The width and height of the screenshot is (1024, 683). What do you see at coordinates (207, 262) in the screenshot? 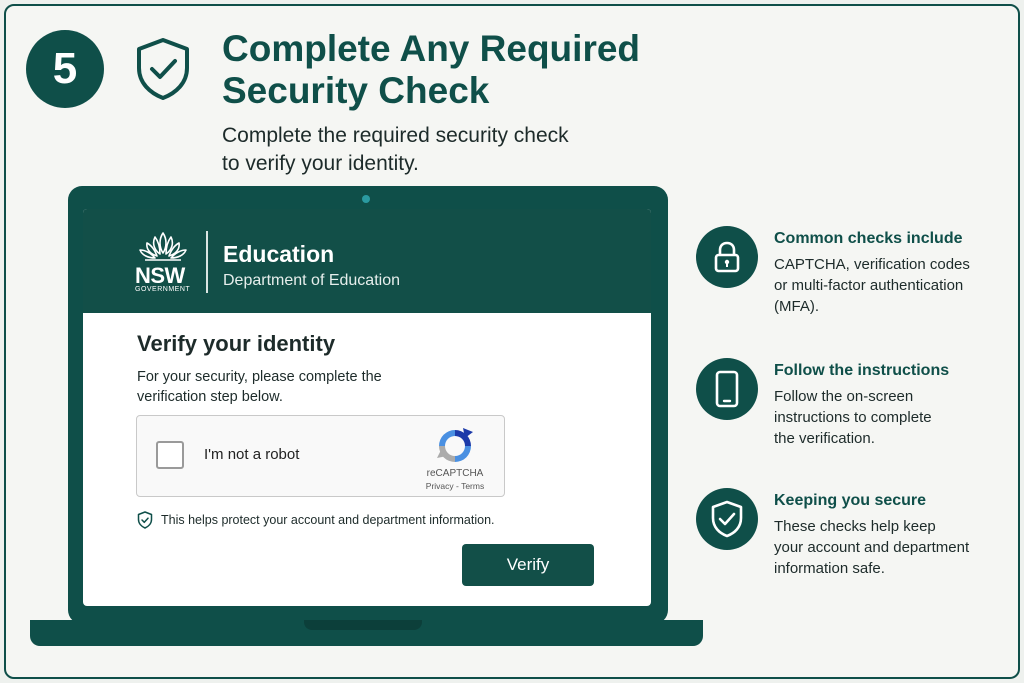
I see `header-divider` at bounding box center [207, 262].